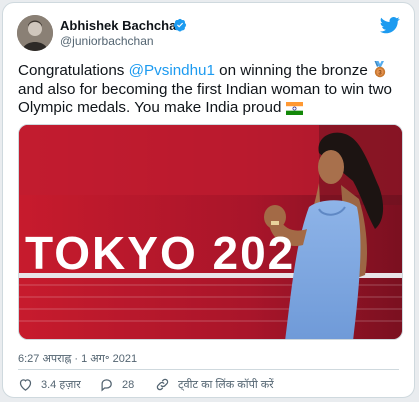 The image size is (419, 402). What do you see at coordinates (77, 358) in the screenshot?
I see `tweet-timestamp: 6:27 अपराह्न · 1 अग॰ 2021` at bounding box center [77, 358].